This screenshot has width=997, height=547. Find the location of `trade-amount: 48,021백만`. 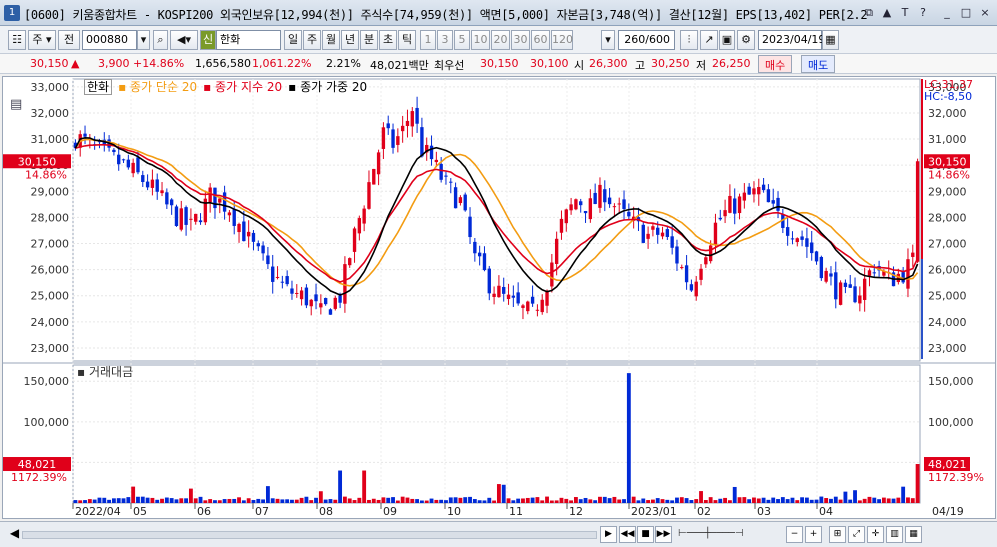

trade-amount: 48,021백만 is located at coordinates (399, 65).